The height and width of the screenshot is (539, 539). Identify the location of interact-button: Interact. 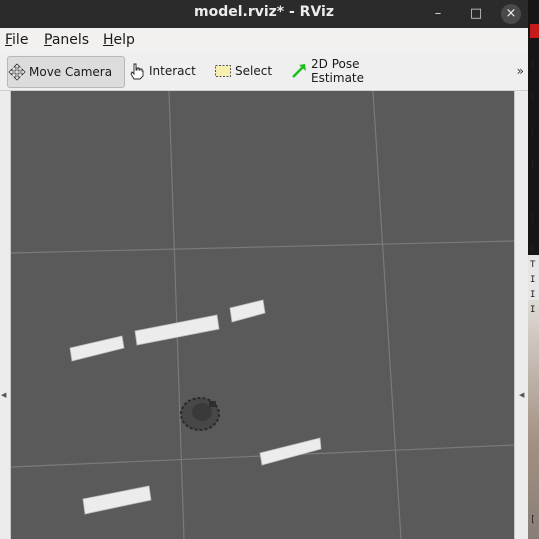
(162, 71).